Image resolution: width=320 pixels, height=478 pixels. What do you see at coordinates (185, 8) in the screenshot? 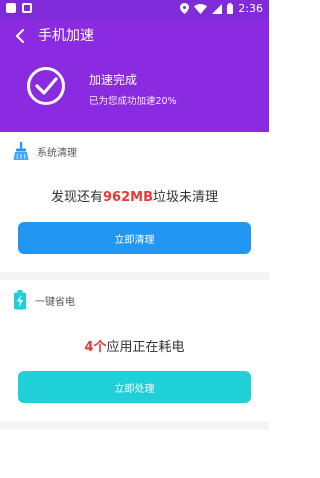
I see `location-icon` at bounding box center [185, 8].